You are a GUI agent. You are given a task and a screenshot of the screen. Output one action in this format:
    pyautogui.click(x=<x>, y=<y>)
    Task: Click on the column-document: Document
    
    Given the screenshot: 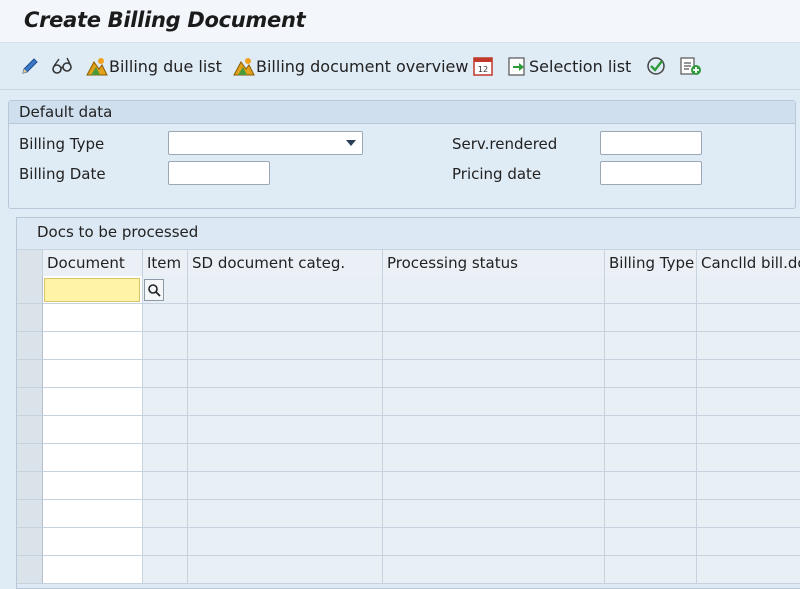 What is the action you would take?
    pyautogui.click(x=93, y=263)
    